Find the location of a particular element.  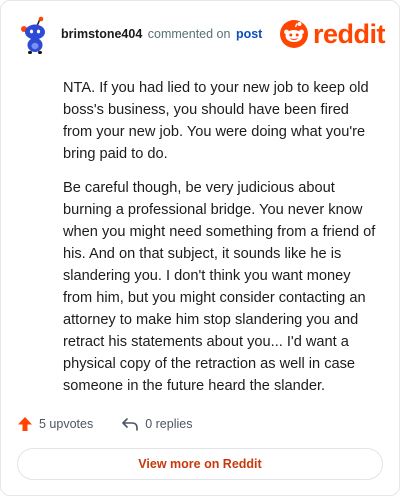

comment-meta: brimstone404 commented on post is located at coordinates (161, 34).